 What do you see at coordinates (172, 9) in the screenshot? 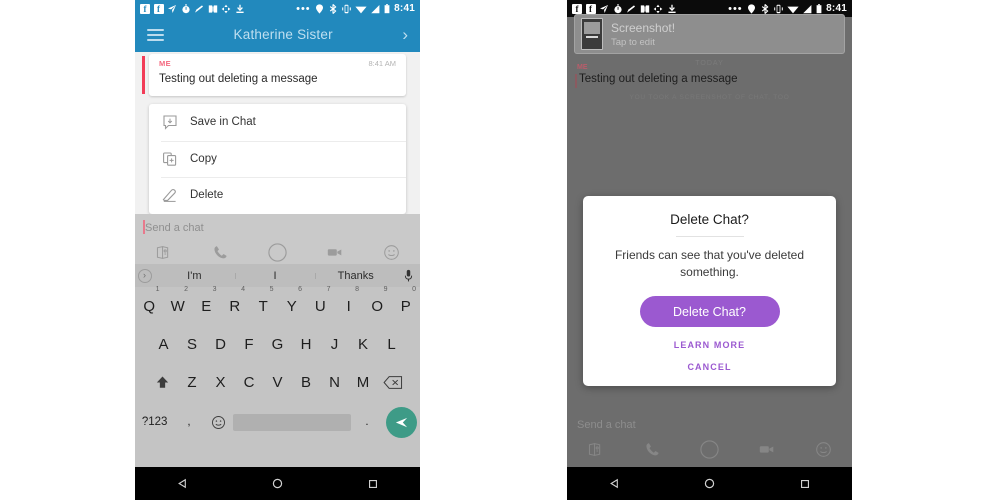
I see `paper-plane-icon` at bounding box center [172, 9].